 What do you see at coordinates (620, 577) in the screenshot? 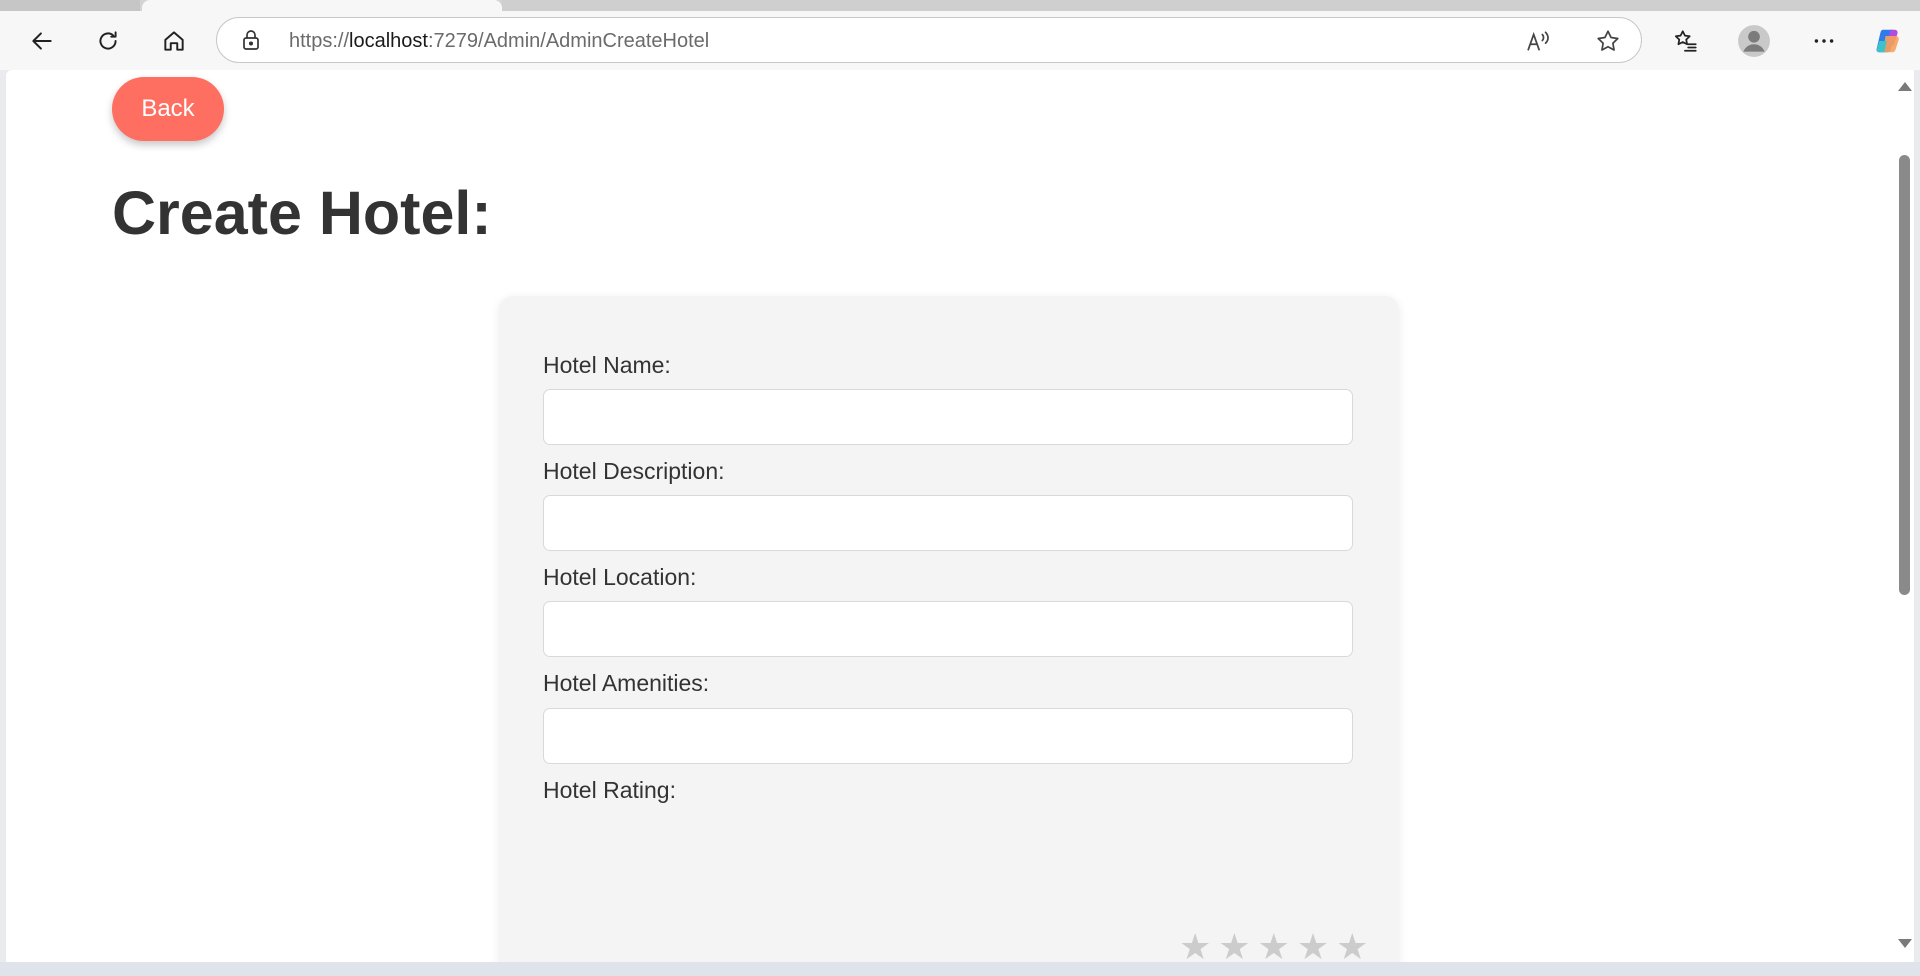
I see `hotel-location-label: Hotel Location:` at bounding box center [620, 577].